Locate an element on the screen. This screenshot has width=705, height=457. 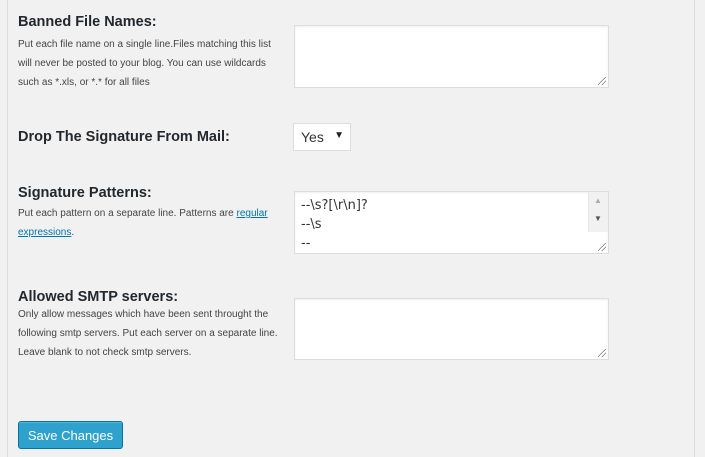
allowed-smtp-textarea is located at coordinates (451, 329).